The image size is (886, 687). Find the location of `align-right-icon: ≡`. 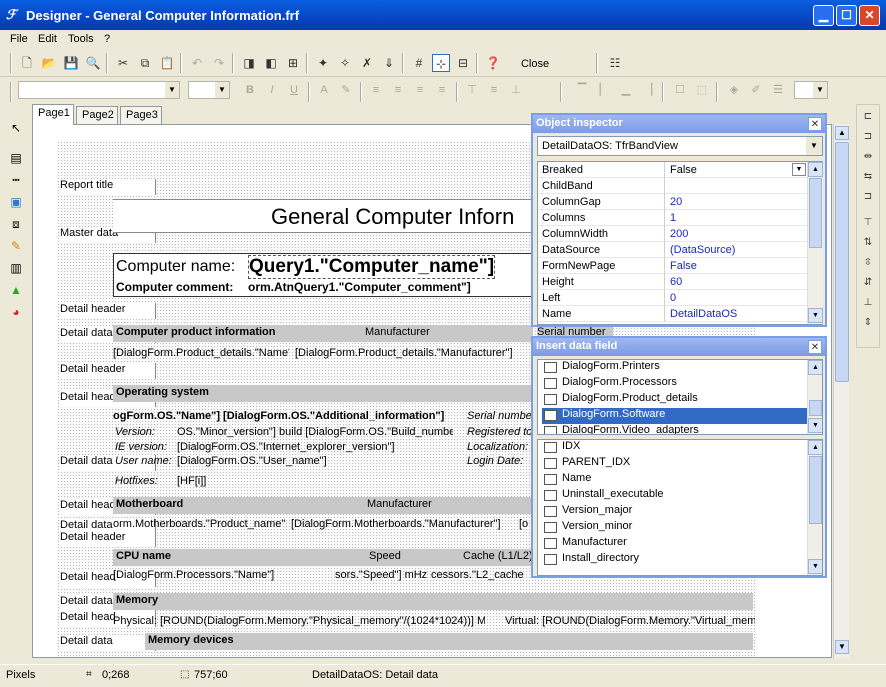

align-right-icon: ≡ is located at coordinates (420, 90).